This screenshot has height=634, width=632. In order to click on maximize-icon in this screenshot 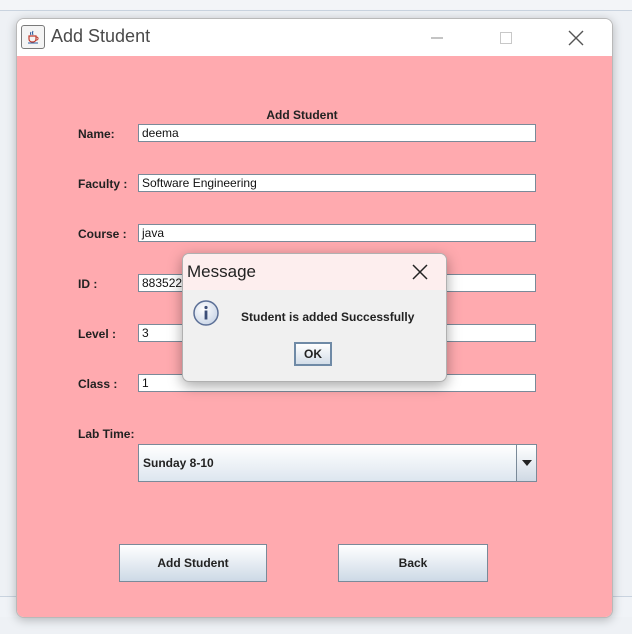, I will do `click(506, 37)`.